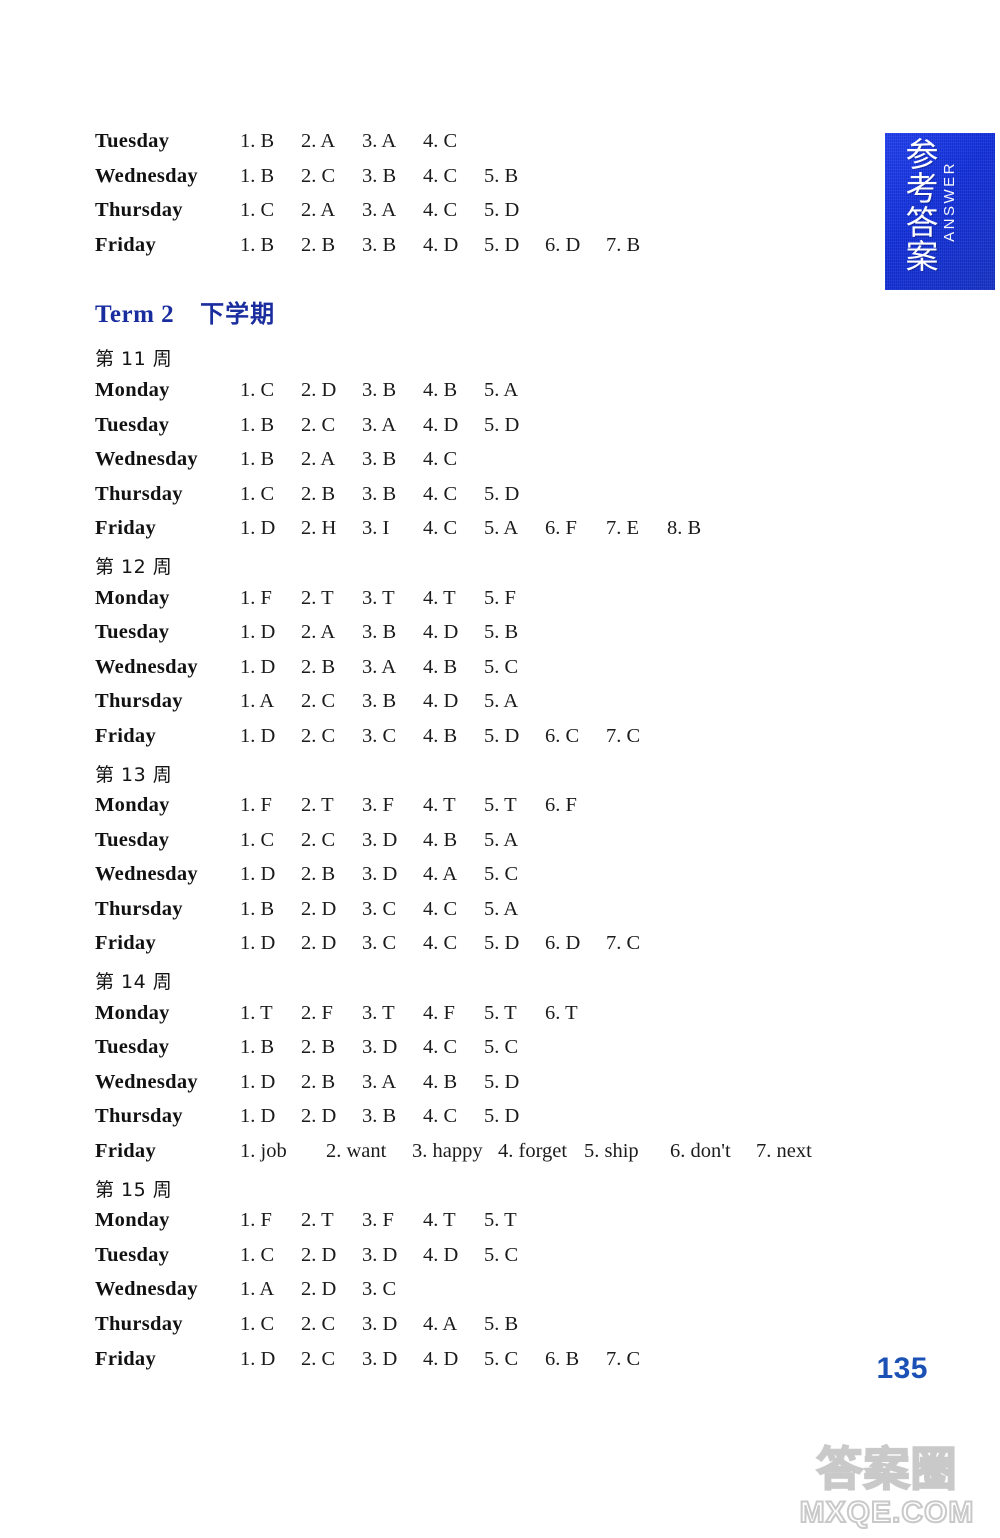 This screenshot has height=1538, width=1000. Describe the element at coordinates (146, 1081) in the screenshot. I see `day-label-wednesday: Wednesday` at that location.